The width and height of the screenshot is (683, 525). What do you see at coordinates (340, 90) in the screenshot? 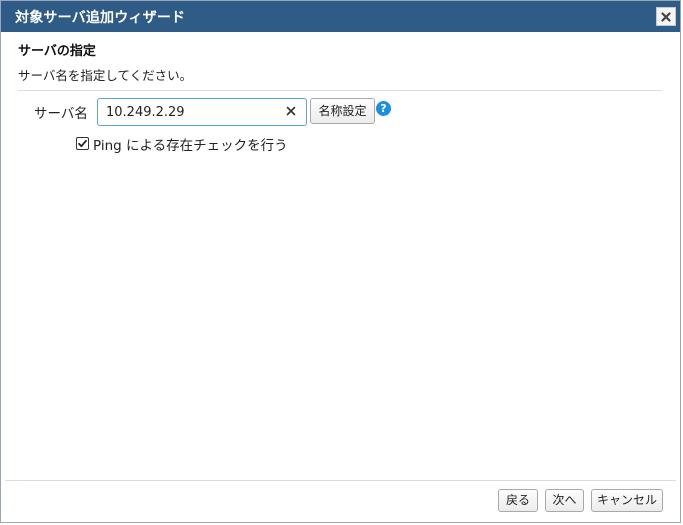
I see `divider` at bounding box center [340, 90].